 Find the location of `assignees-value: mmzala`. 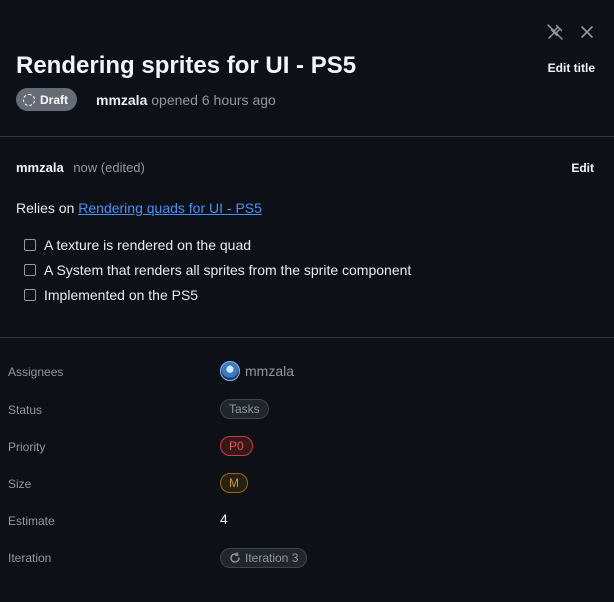

assignees-value: mmzala is located at coordinates (257, 371).